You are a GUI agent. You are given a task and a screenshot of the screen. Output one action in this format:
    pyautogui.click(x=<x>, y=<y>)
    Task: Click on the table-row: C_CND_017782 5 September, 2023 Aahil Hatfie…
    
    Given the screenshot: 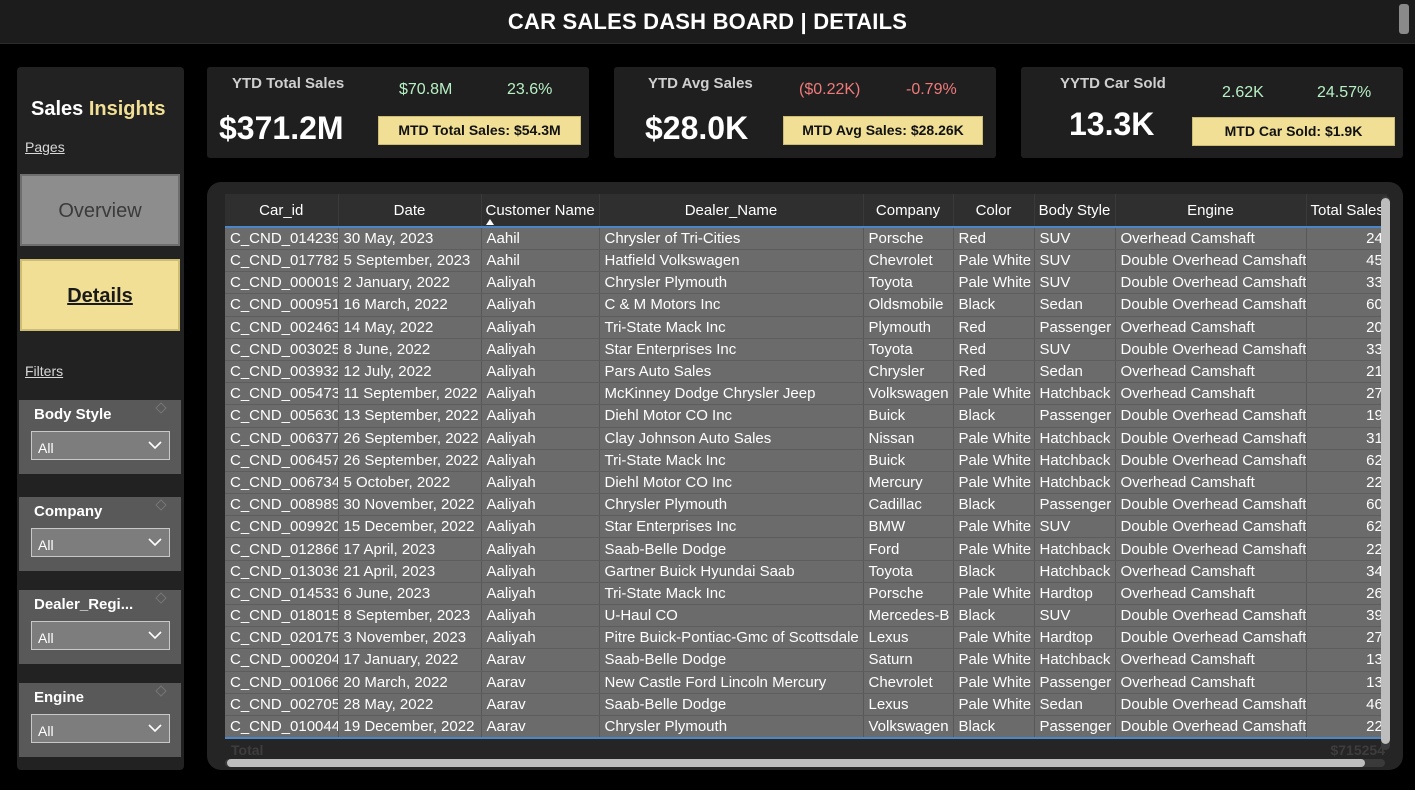 What is the action you would take?
    pyautogui.click(x=806, y=261)
    